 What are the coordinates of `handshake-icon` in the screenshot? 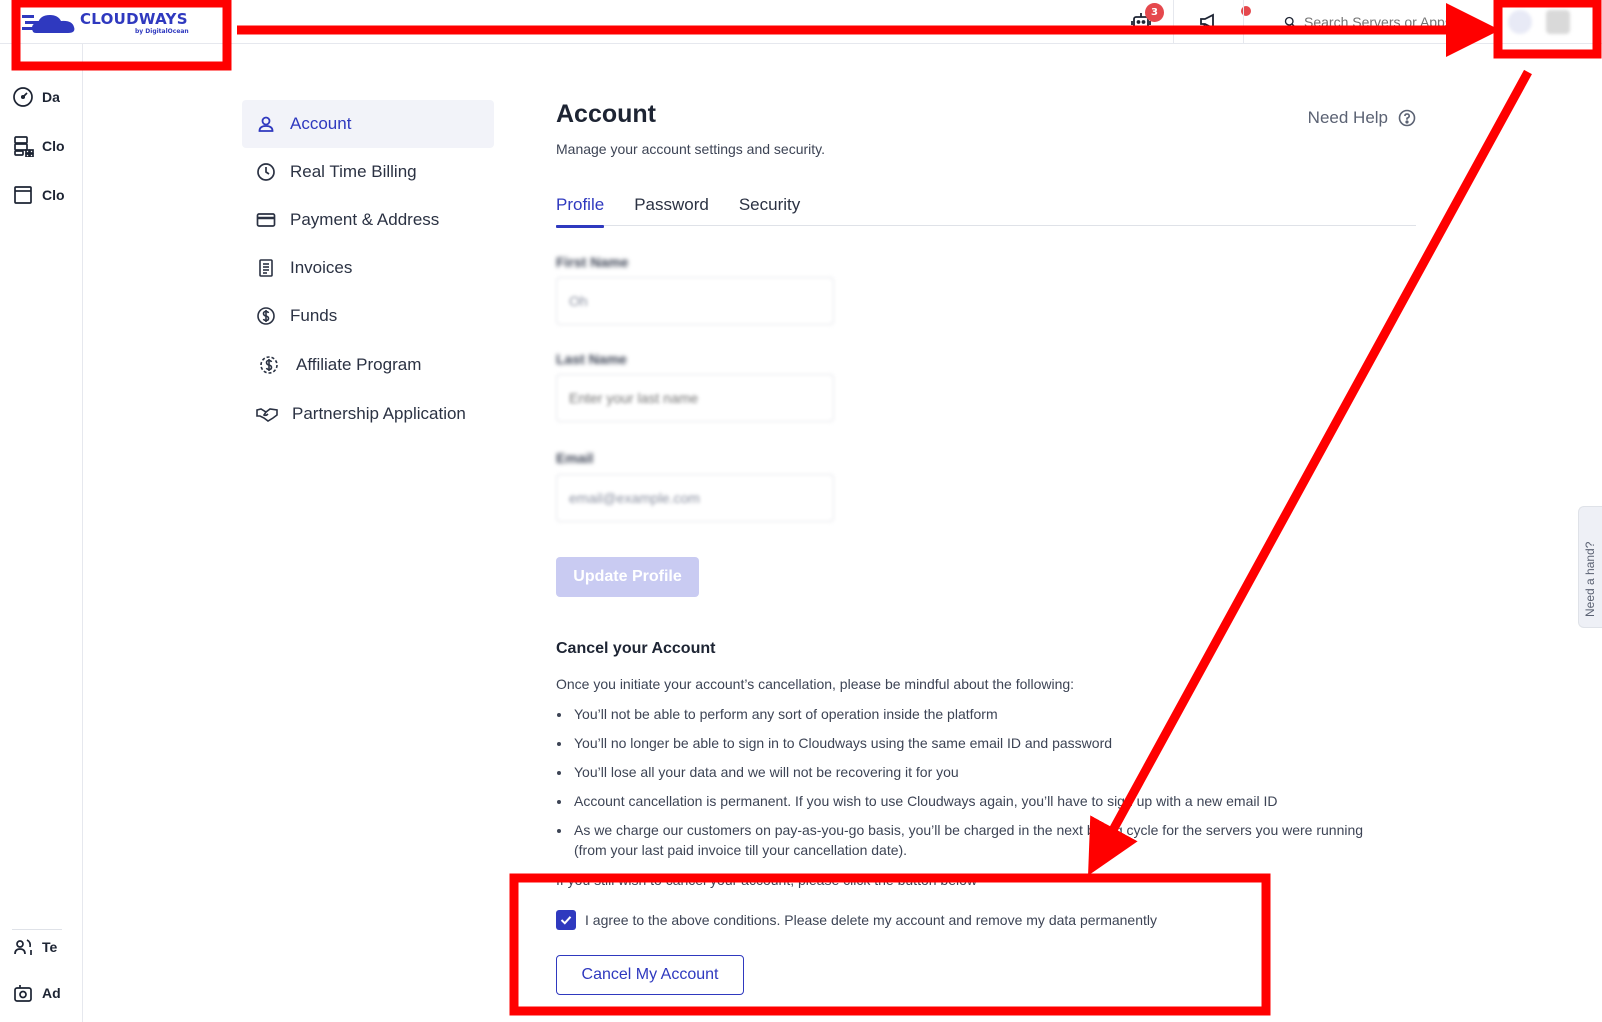 It's located at (267, 415).